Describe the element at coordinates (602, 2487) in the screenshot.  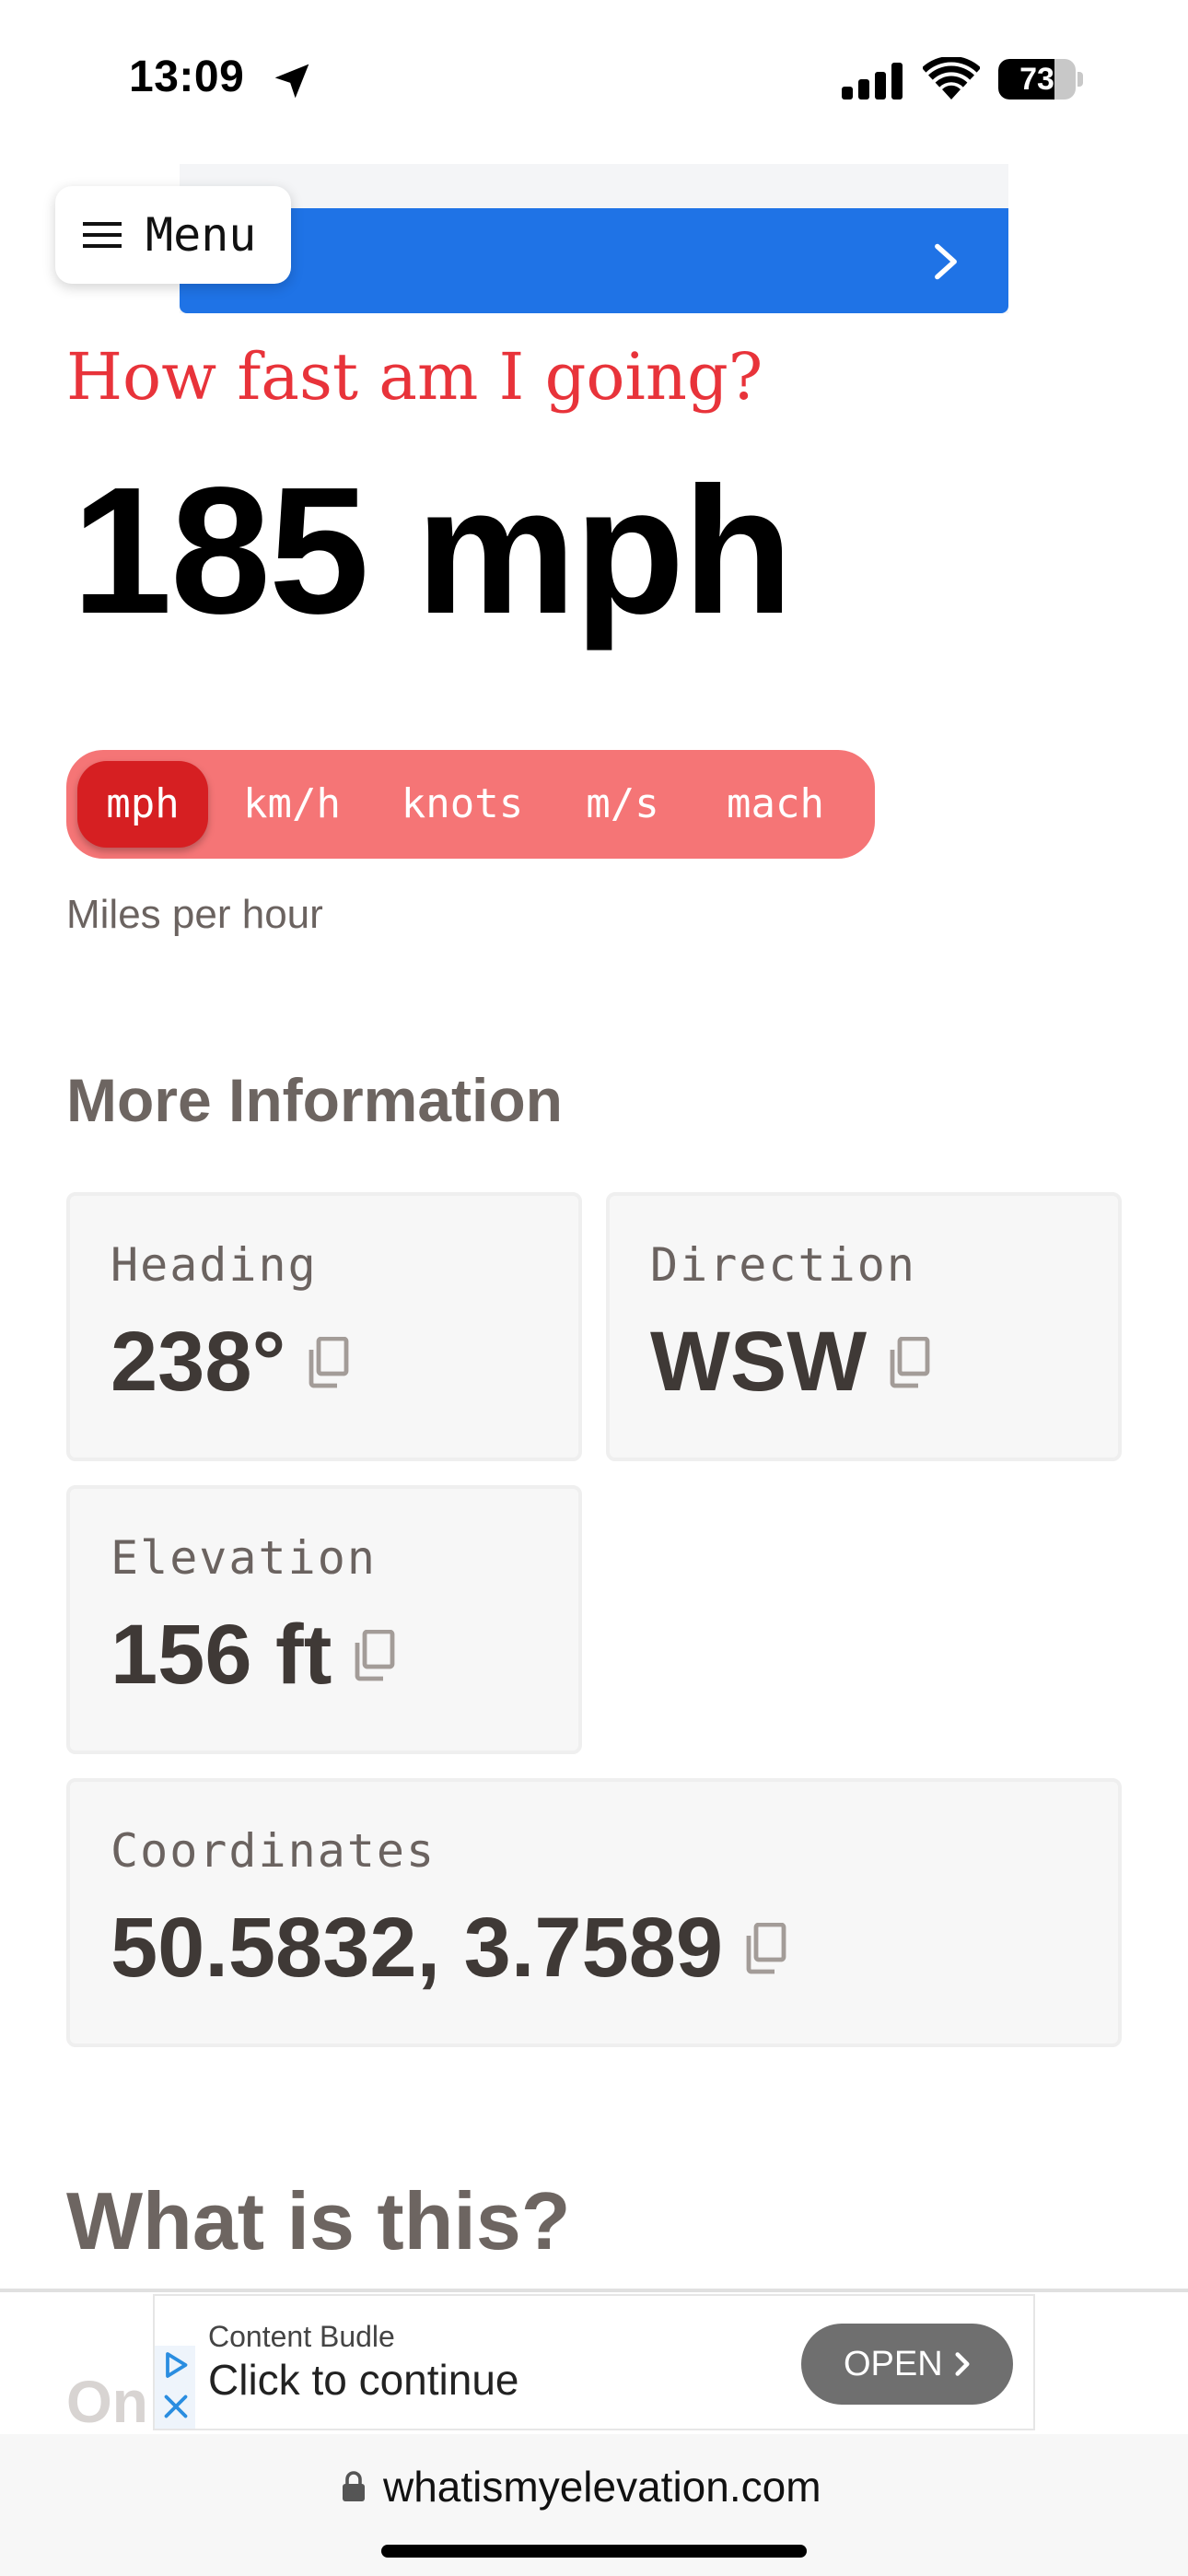
I see `url-text: whatismyelevation.com` at that location.